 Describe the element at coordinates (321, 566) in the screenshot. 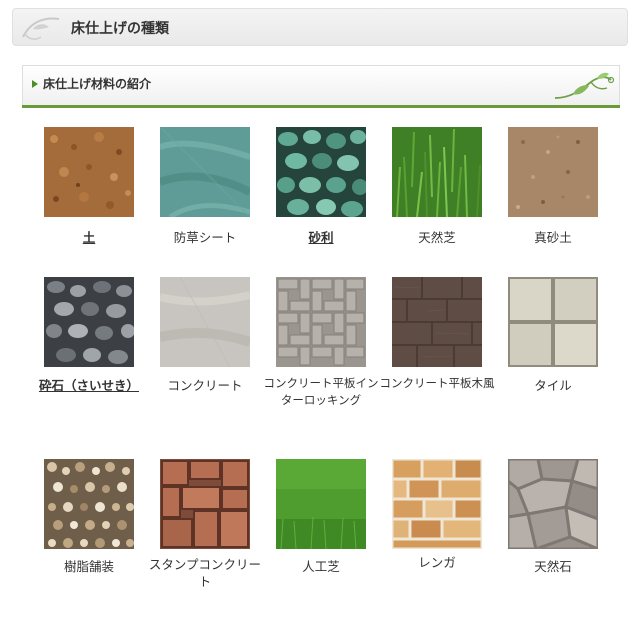

I see `material-label-artificial-turf: 人工芝` at that location.